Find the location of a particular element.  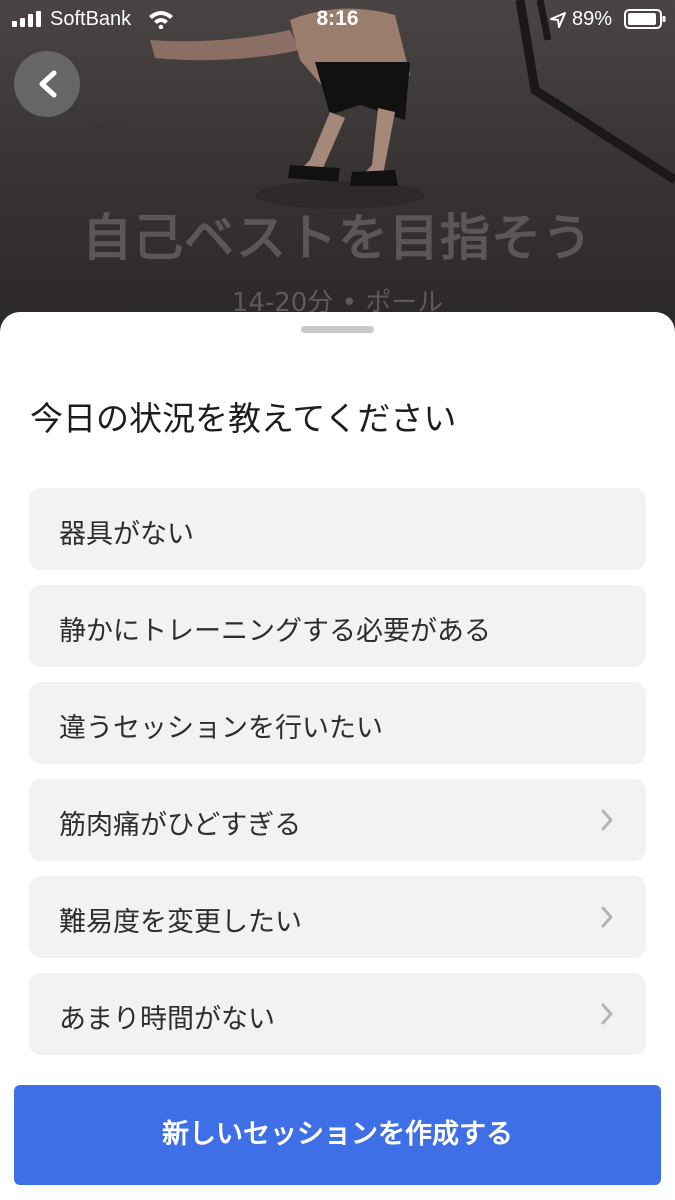

back-button is located at coordinates (47, 84).